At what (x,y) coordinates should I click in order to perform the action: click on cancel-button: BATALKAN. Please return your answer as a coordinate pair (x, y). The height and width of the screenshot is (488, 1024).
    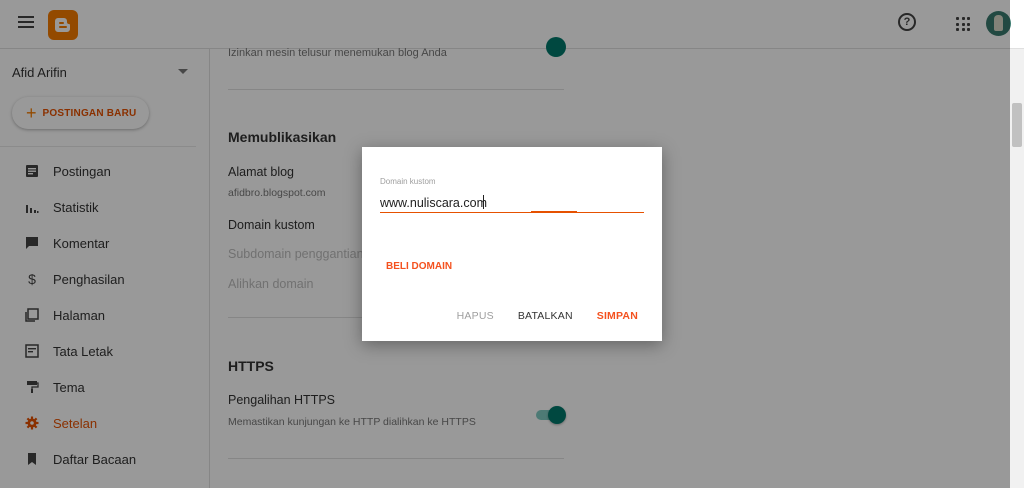
    Looking at the image, I should click on (545, 316).